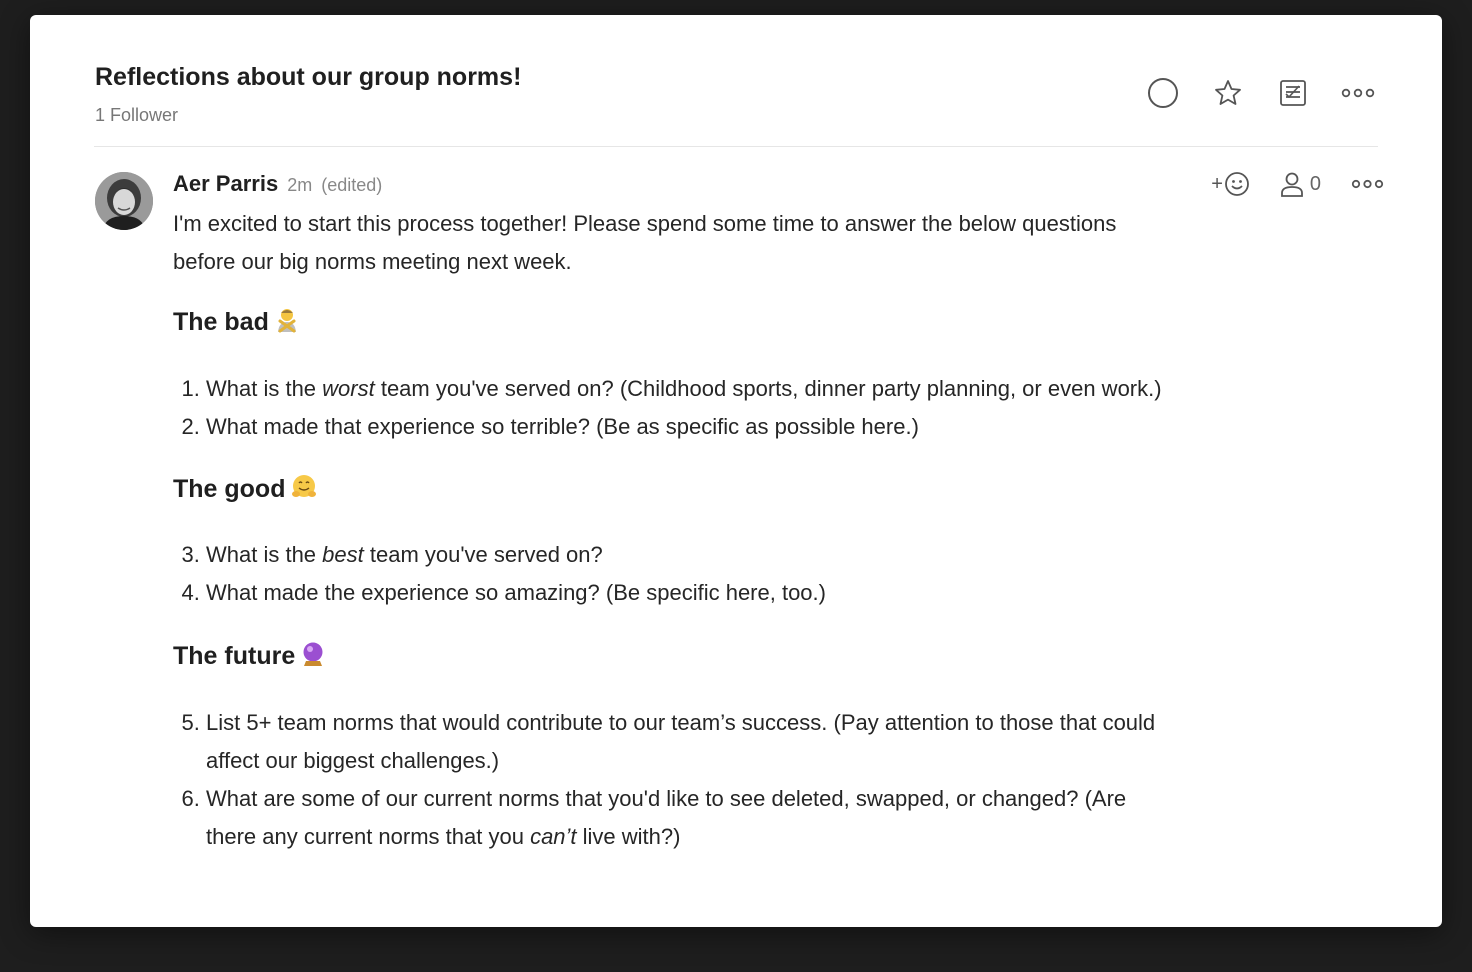  I want to click on smiley-icon, so click(1236, 184).